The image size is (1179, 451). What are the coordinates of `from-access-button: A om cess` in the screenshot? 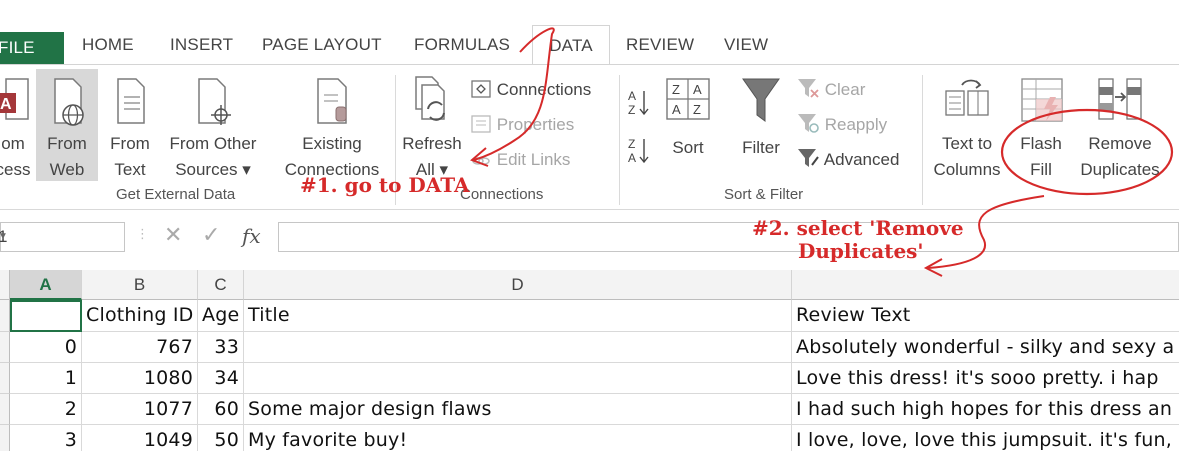 It's located at (17, 128).